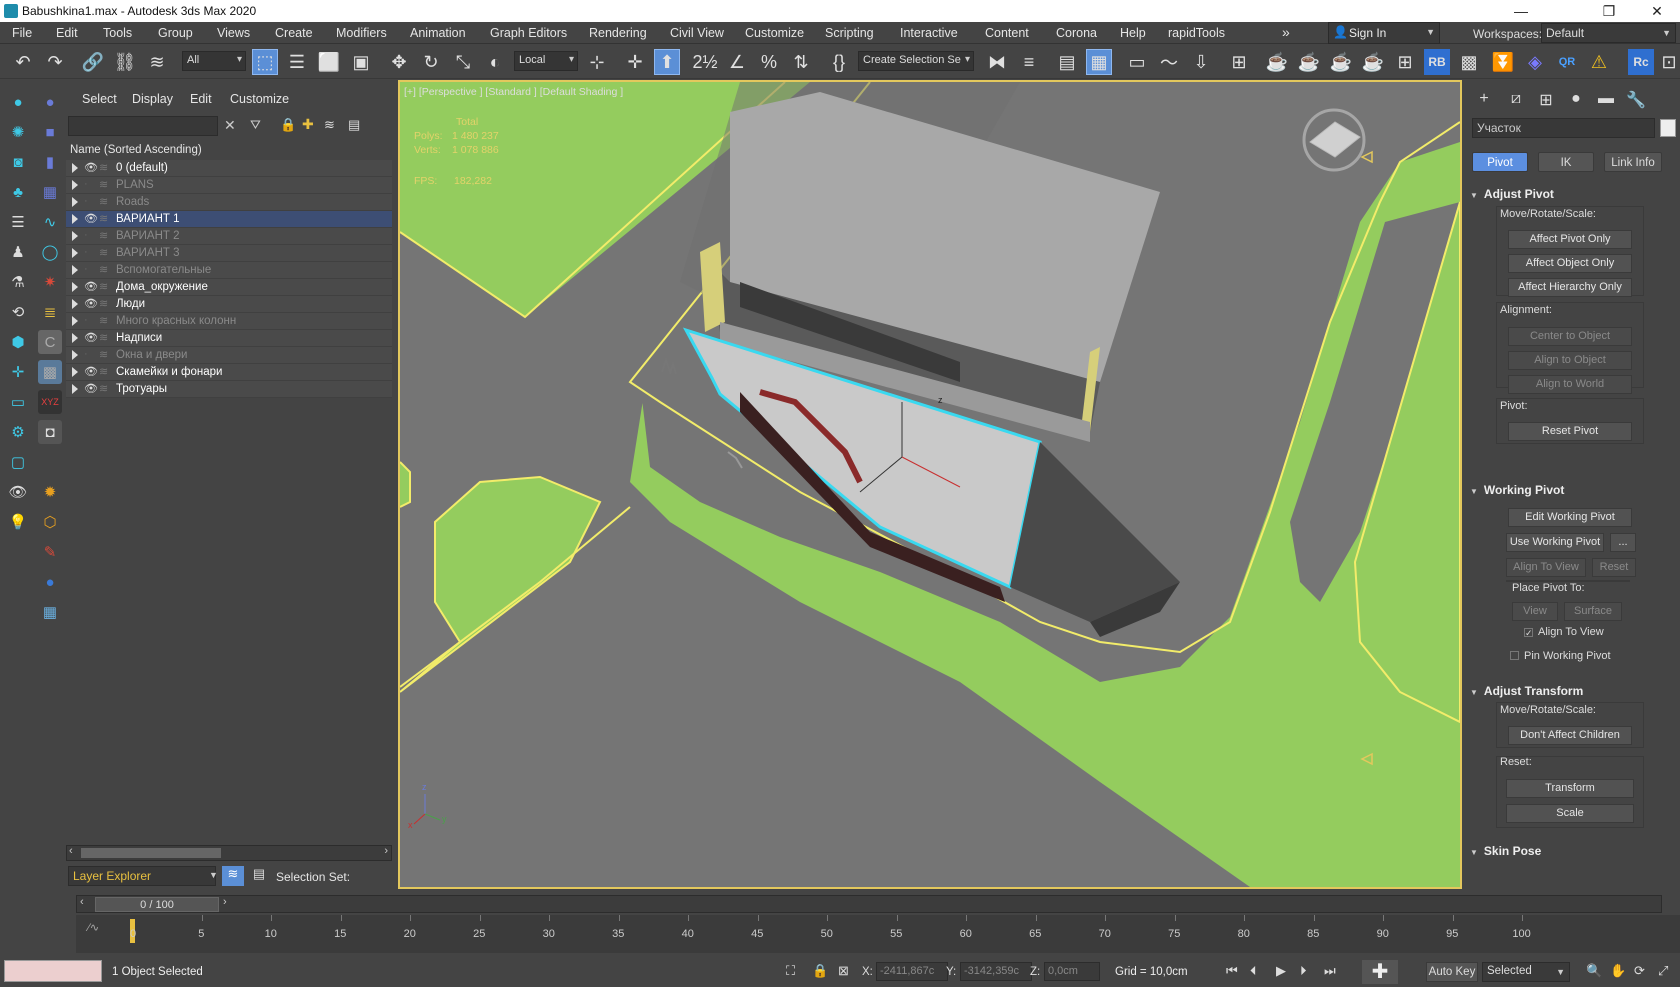 The height and width of the screenshot is (987, 1680). What do you see at coordinates (1636, 101) in the screenshot?
I see `utilities-tab-icon: 🔧` at bounding box center [1636, 101].